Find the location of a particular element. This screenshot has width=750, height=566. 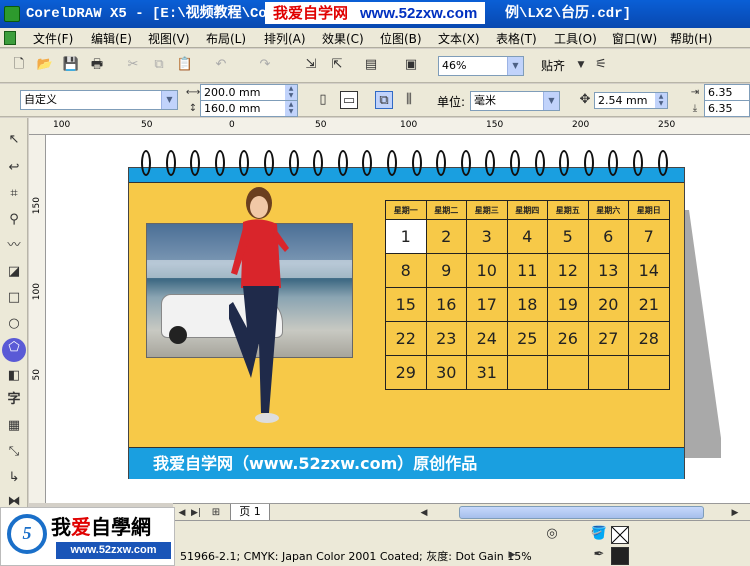

document-icon is located at coordinates (10, 38).